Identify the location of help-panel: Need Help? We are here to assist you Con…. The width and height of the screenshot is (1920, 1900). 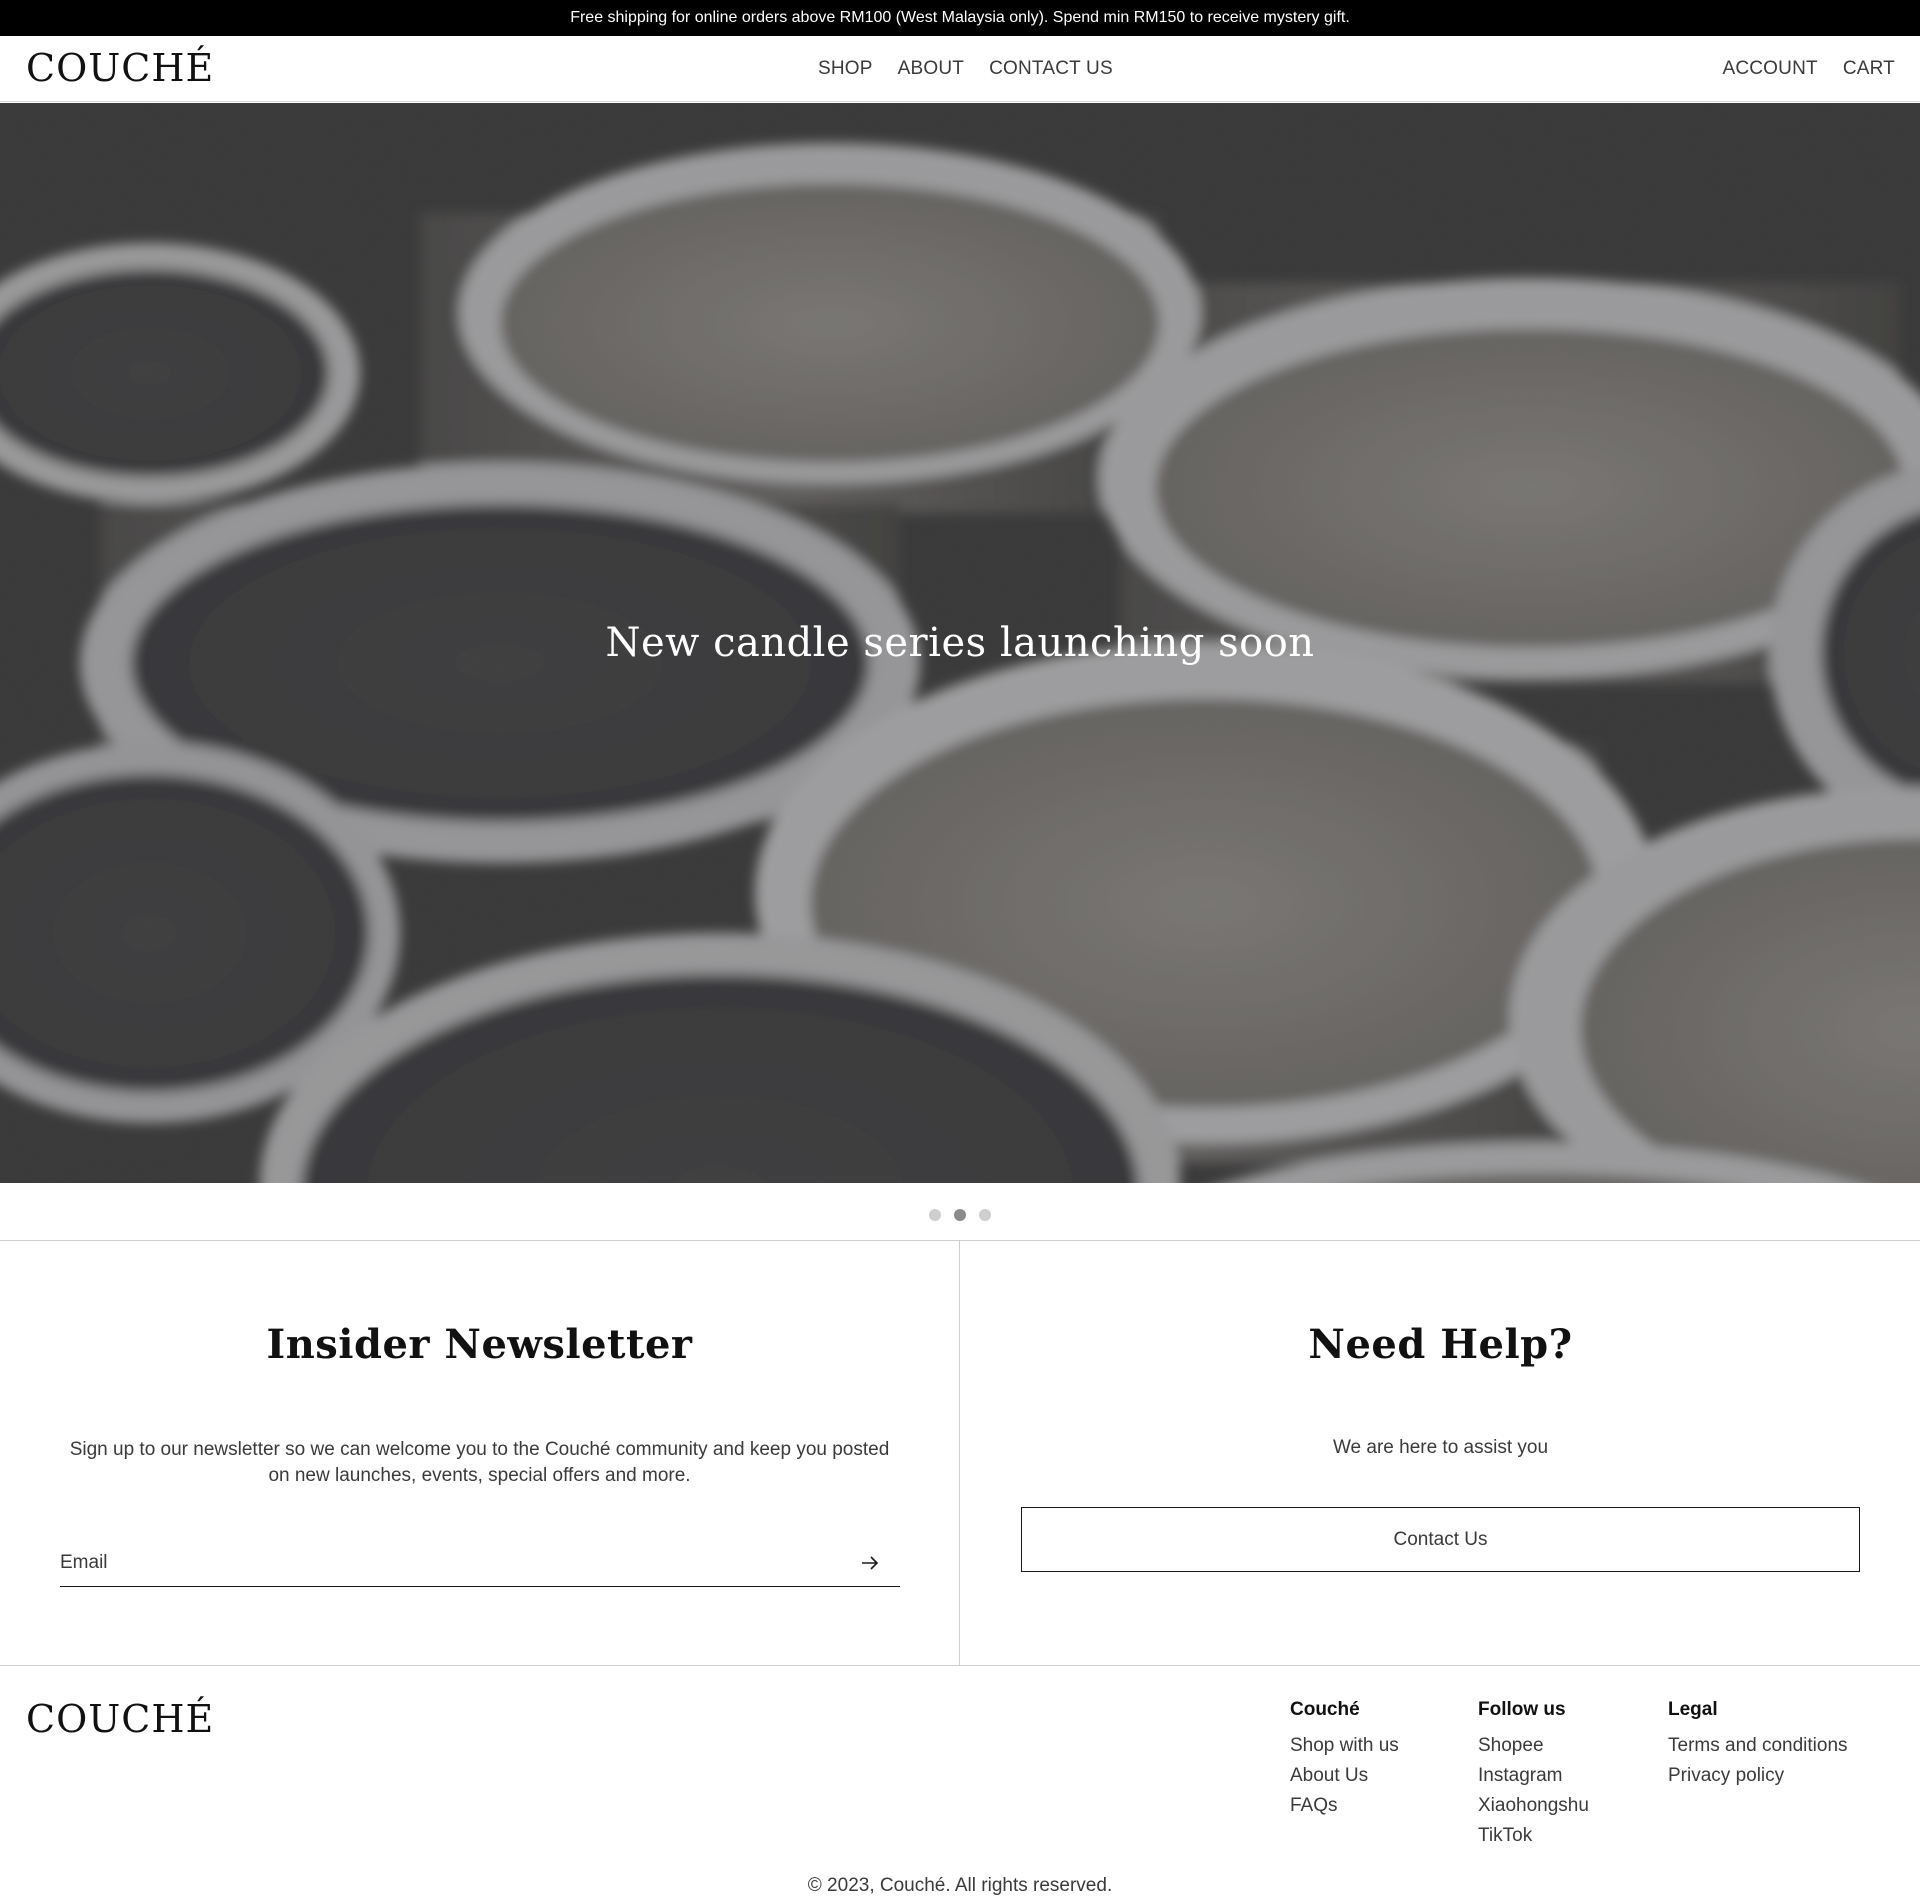
(1440, 1453).